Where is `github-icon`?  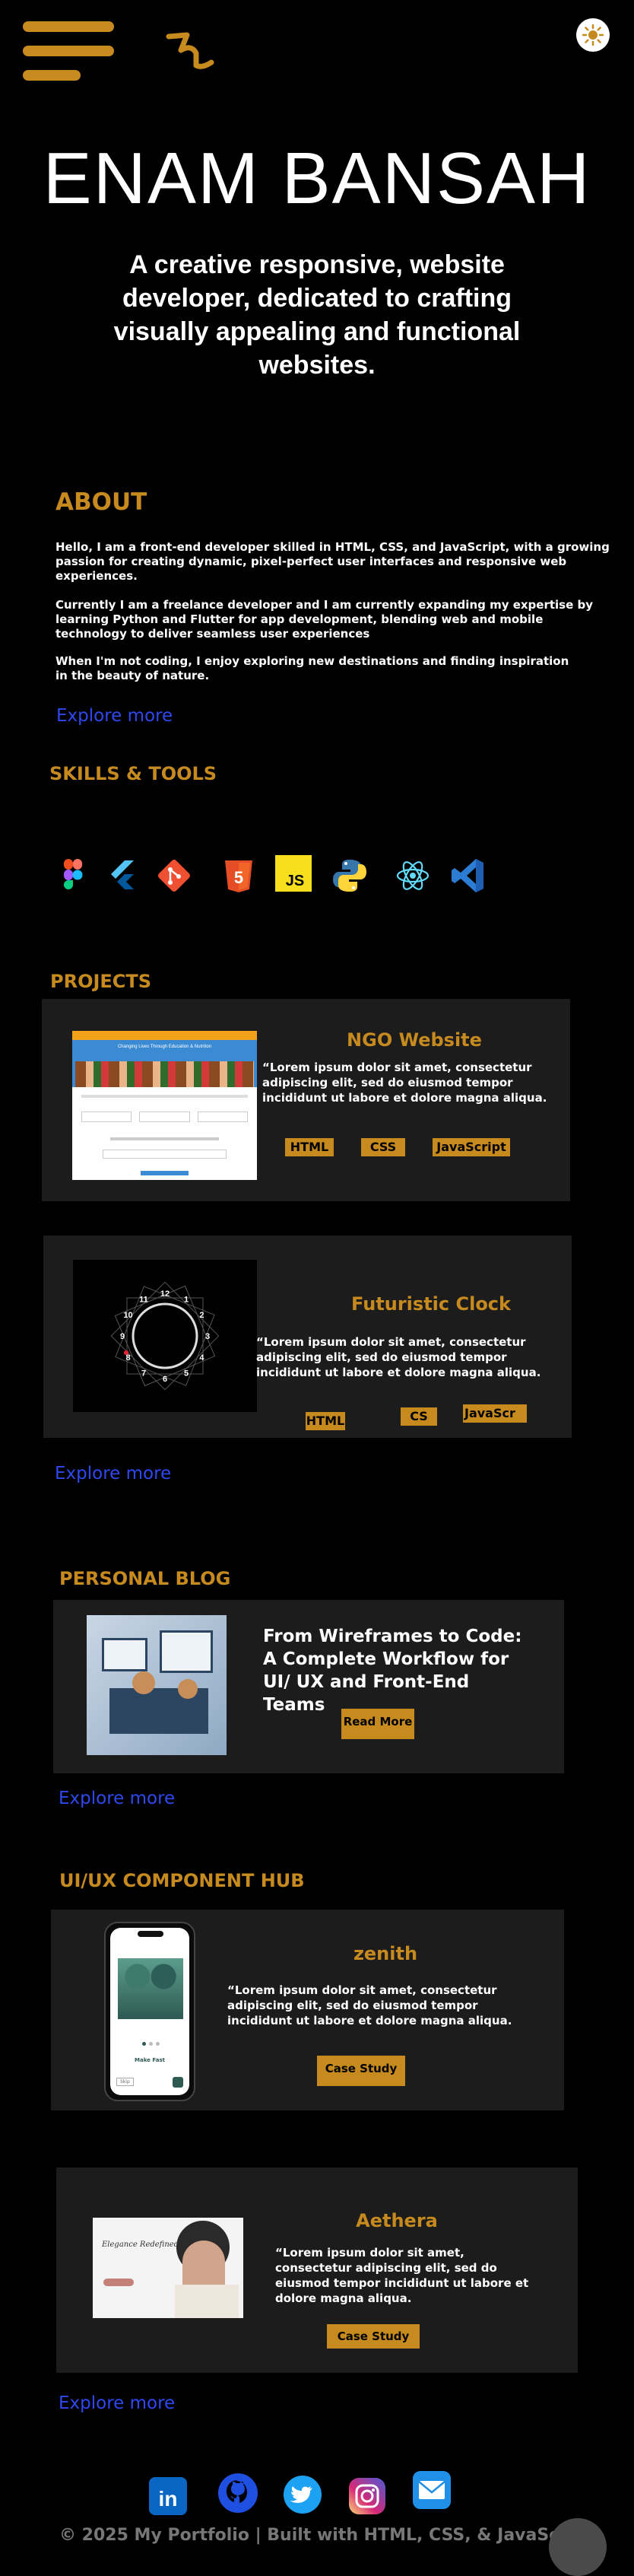
github-icon is located at coordinates (238, 2493).